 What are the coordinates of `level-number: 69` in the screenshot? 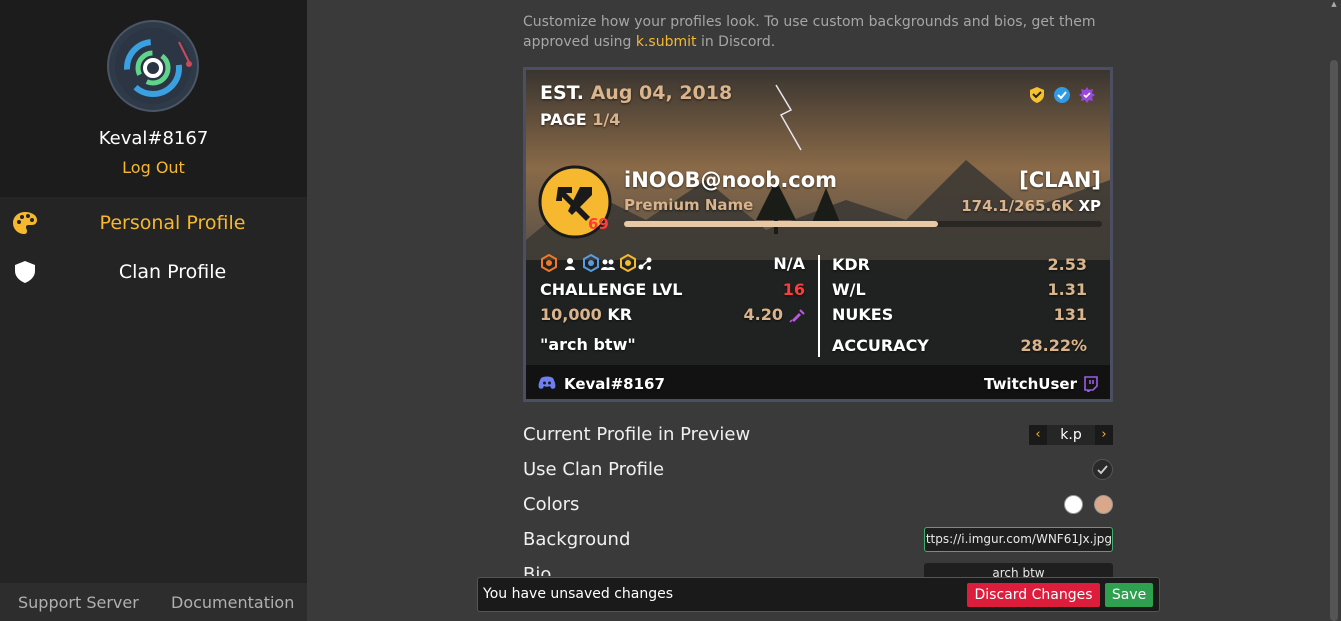 It's located at (598, 224).